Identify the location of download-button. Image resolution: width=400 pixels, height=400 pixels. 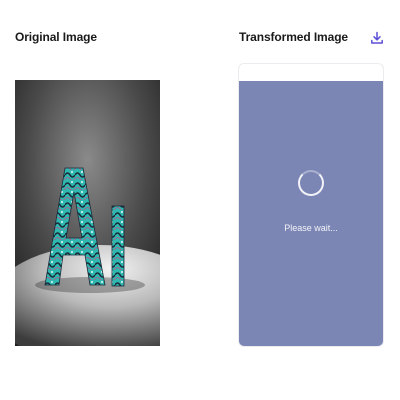
(377, 38).